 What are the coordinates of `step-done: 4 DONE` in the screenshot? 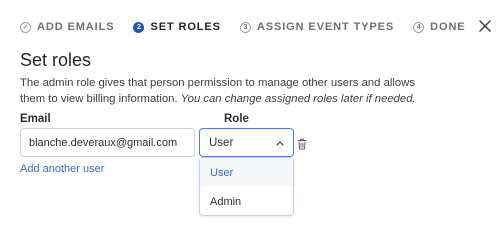 It's located at (439, 27).